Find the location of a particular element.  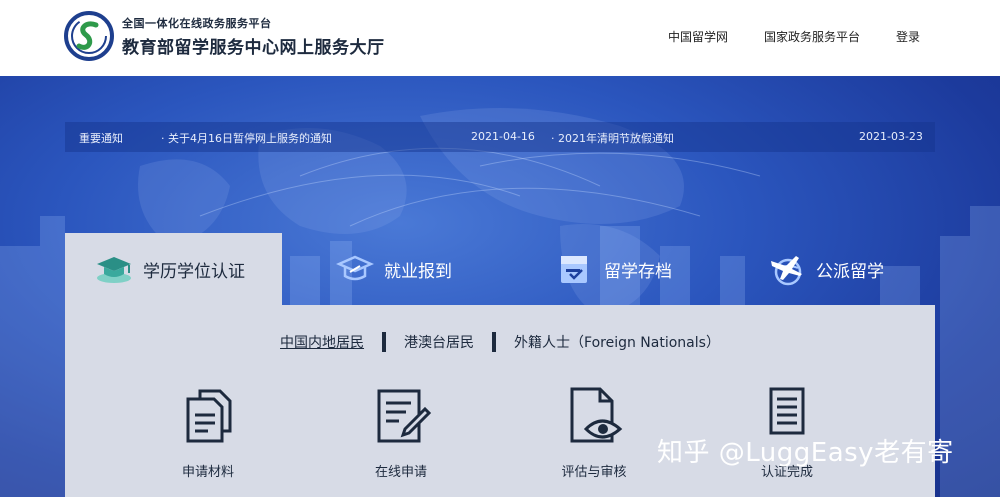

step-application-materials: 申请材料 is located at coordinates (208, 432).